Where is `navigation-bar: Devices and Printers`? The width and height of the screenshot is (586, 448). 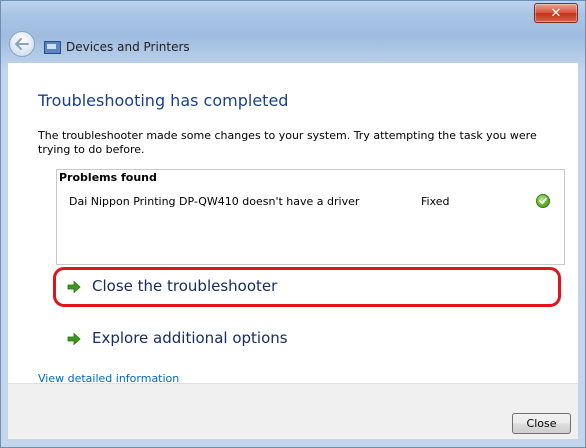
navigation-bar: Devices and Printers is located at coordinates (293, 45).